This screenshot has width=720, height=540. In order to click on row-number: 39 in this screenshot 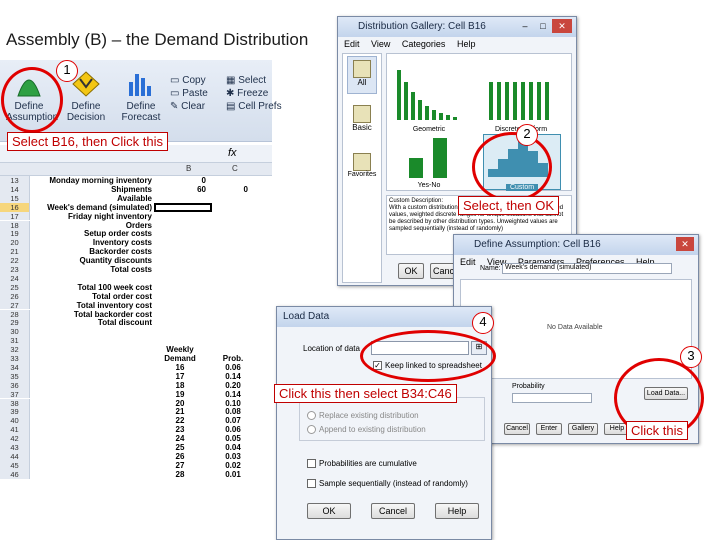, I will do `click(15, 411)`.